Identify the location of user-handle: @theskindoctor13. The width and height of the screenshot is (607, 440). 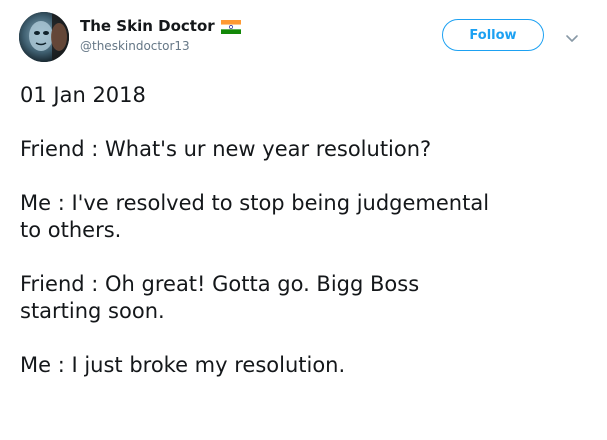
(160, 46).